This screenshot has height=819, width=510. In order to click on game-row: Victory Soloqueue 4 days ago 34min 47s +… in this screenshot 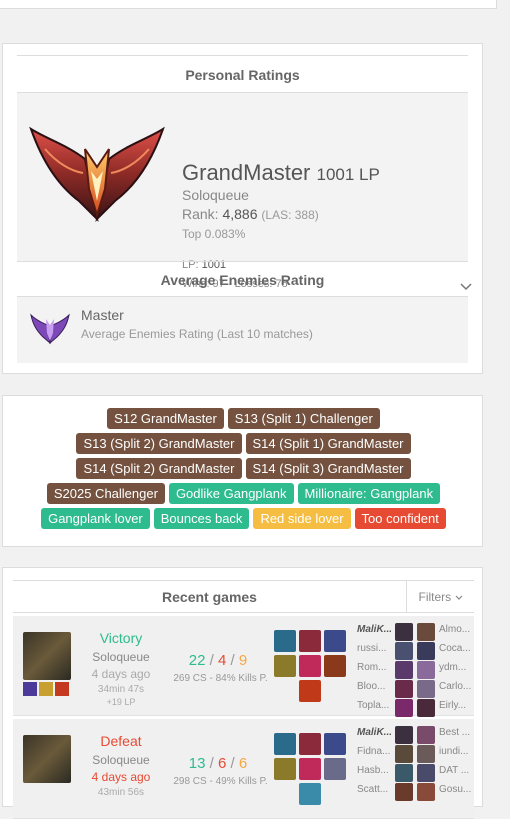, I will do `click(243, 666)`.